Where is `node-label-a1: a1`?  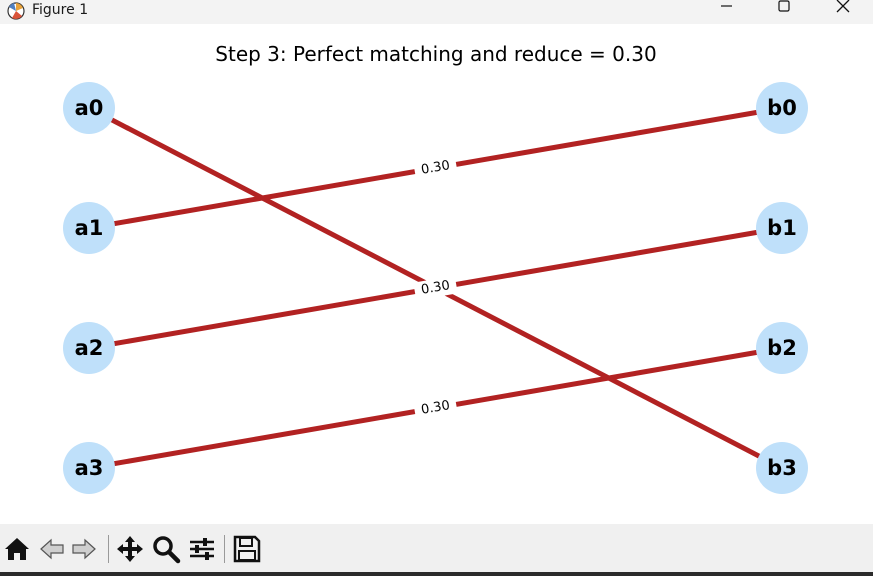 node-label-a1: a1 is located at coordinates (89, 228).